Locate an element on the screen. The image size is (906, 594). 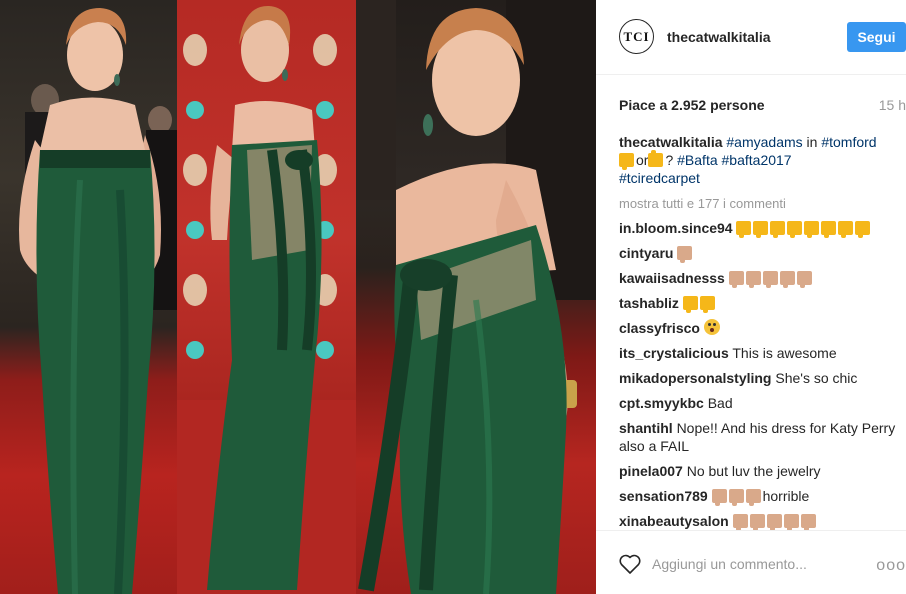
thumbs-up-icon is located at coordinates (656, 158).